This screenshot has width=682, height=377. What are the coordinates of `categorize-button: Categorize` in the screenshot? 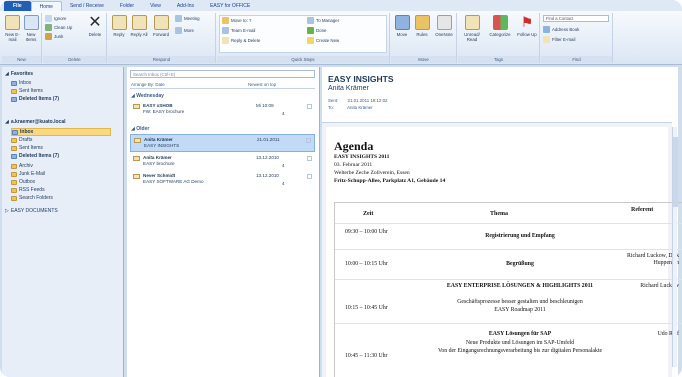 It's located at (500, 26).